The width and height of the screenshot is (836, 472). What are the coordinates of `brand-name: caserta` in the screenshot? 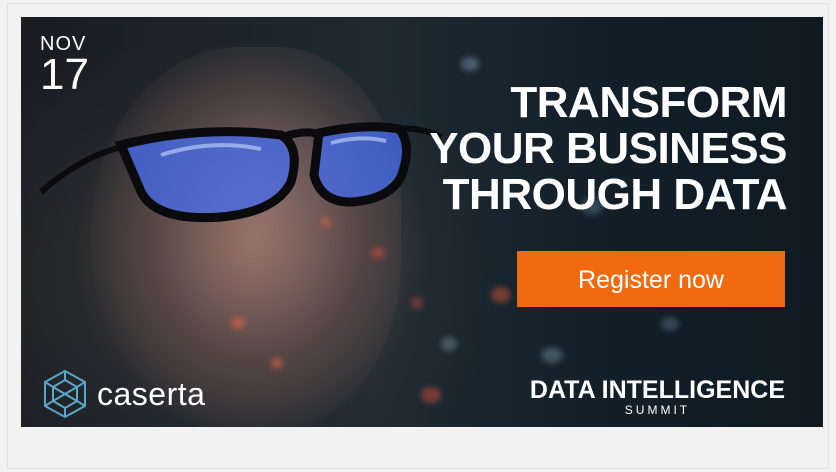 It's located at (151, 393).